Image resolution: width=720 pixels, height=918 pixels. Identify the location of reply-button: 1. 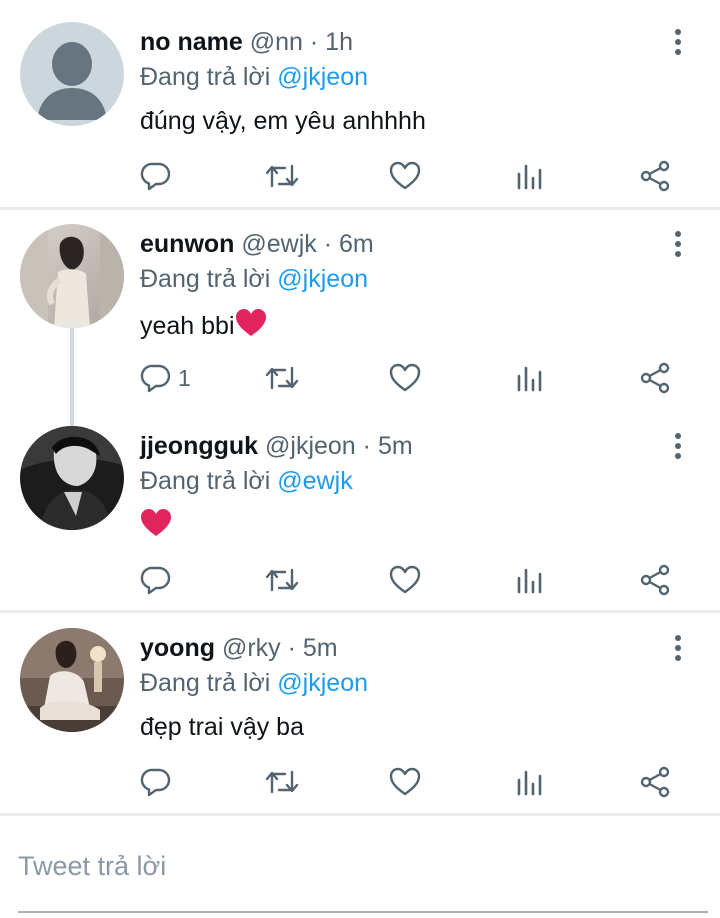
(165, 378).